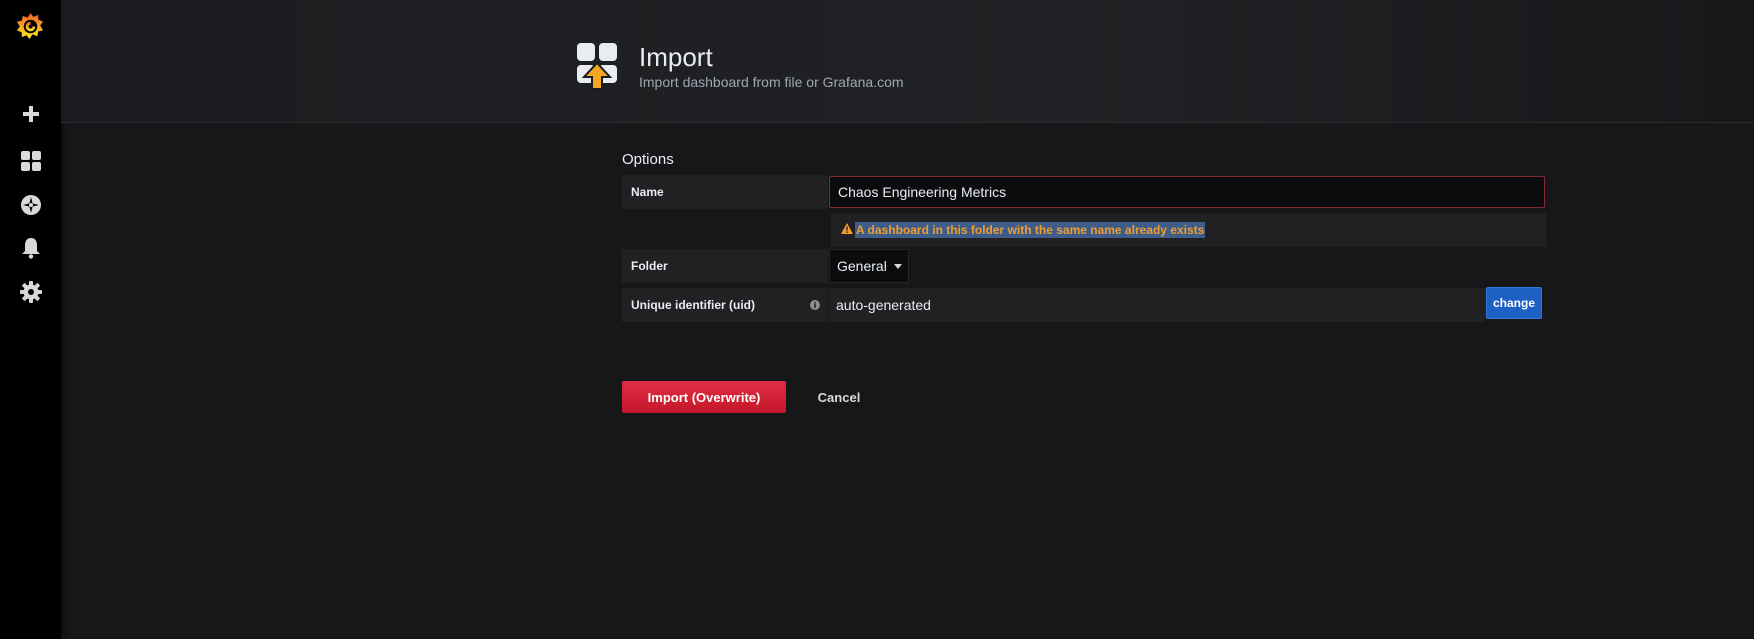  I want to click on grafana-logo-icon, so click(30, 26).